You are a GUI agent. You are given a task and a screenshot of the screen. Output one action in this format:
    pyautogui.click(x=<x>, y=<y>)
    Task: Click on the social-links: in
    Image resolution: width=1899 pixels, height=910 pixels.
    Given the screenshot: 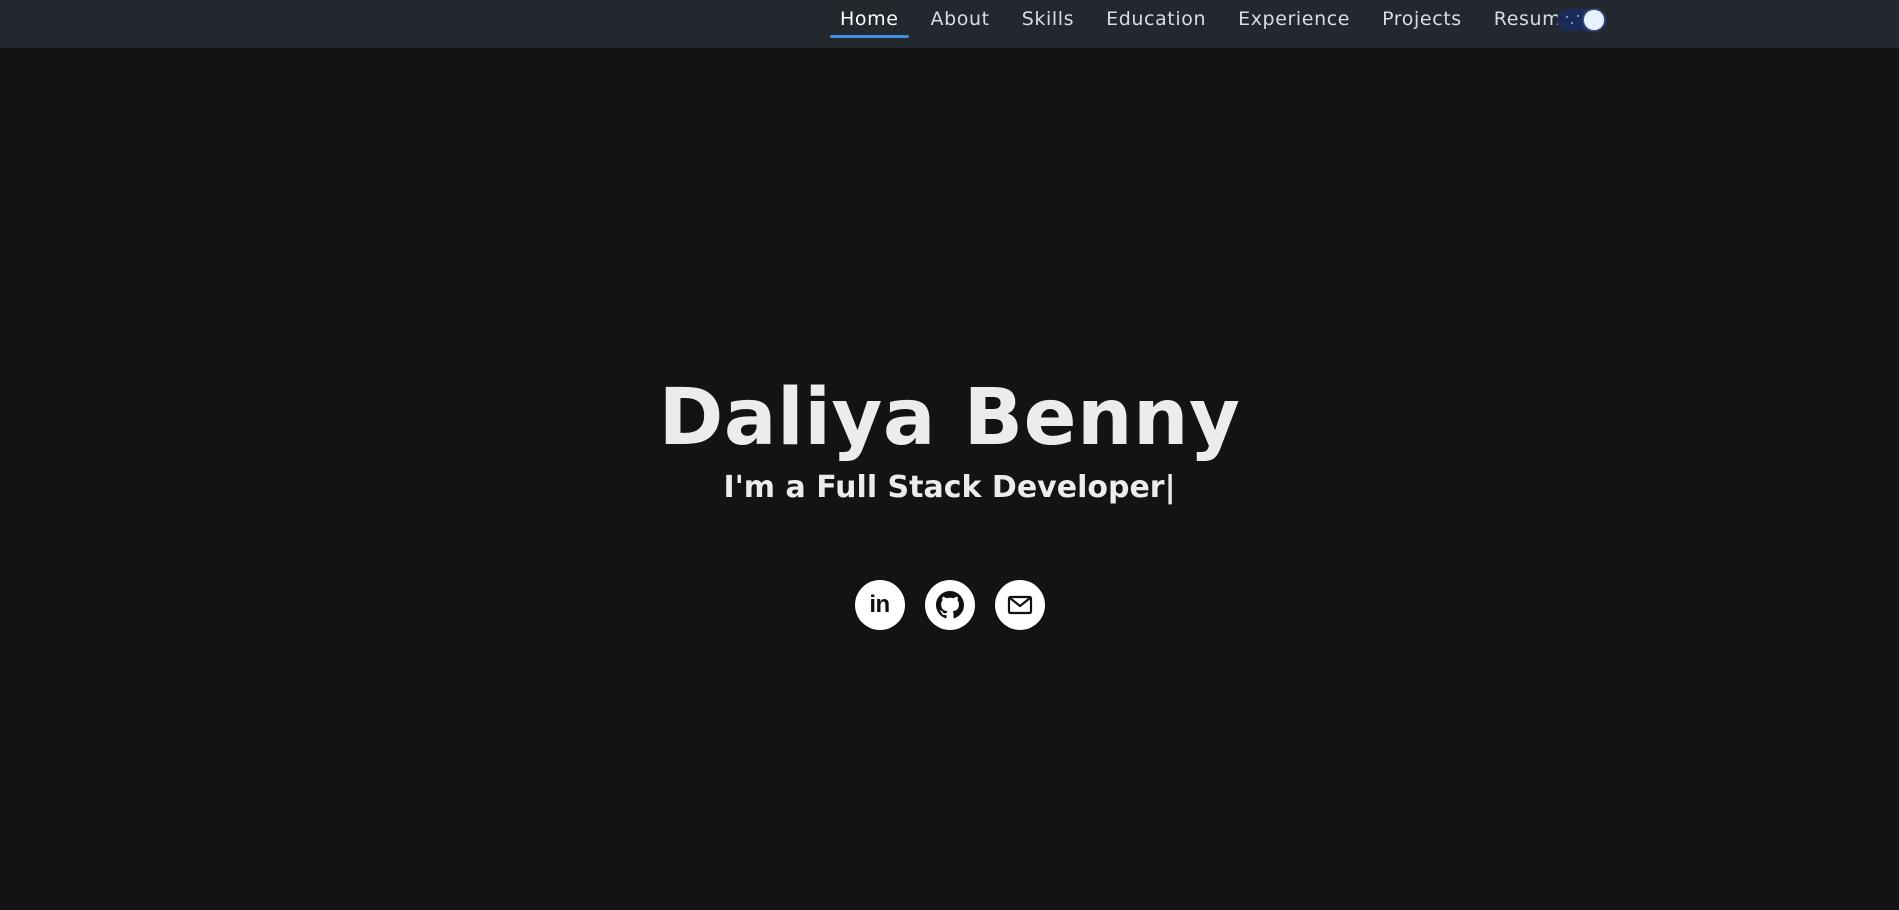 What is the action you would take?
    pyautogui.click(x=949, y=605)
    